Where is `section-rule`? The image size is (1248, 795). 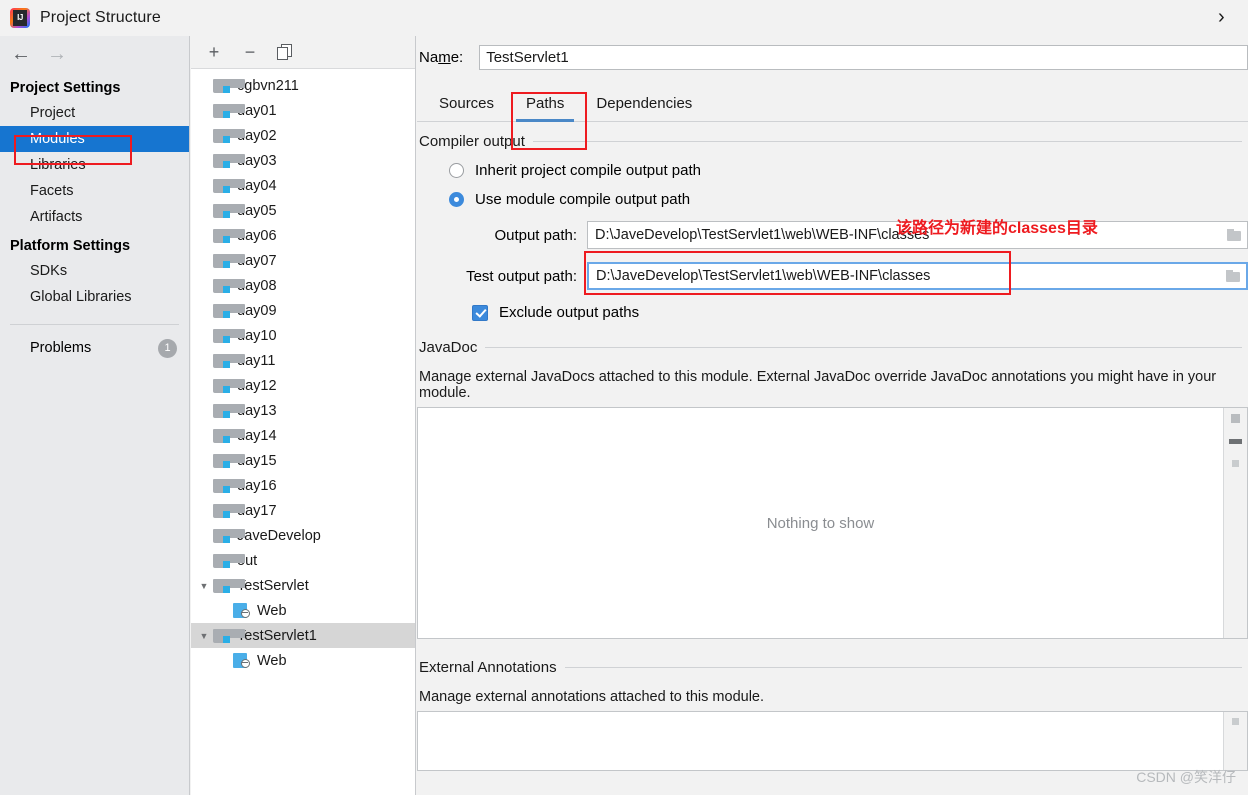
section-rule is located at coordinates (887, 141).